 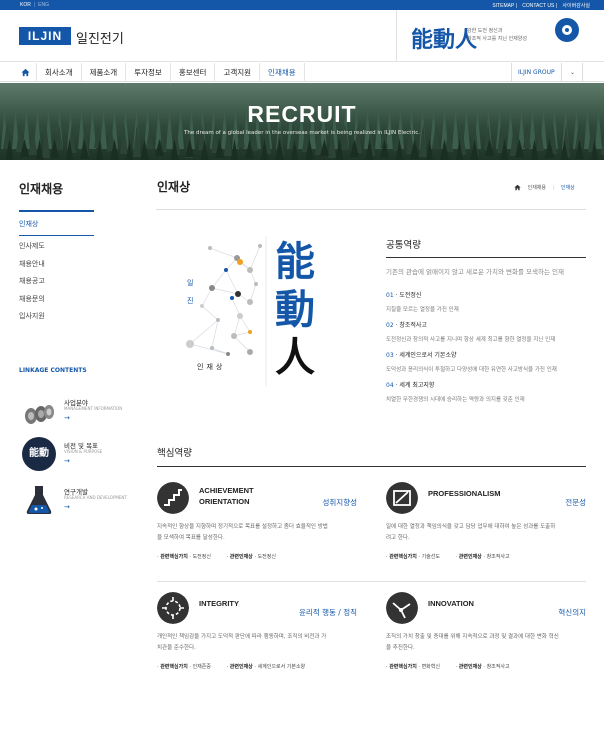 I want to click on core-title: 핵심역량, so click(x=174, y=453).